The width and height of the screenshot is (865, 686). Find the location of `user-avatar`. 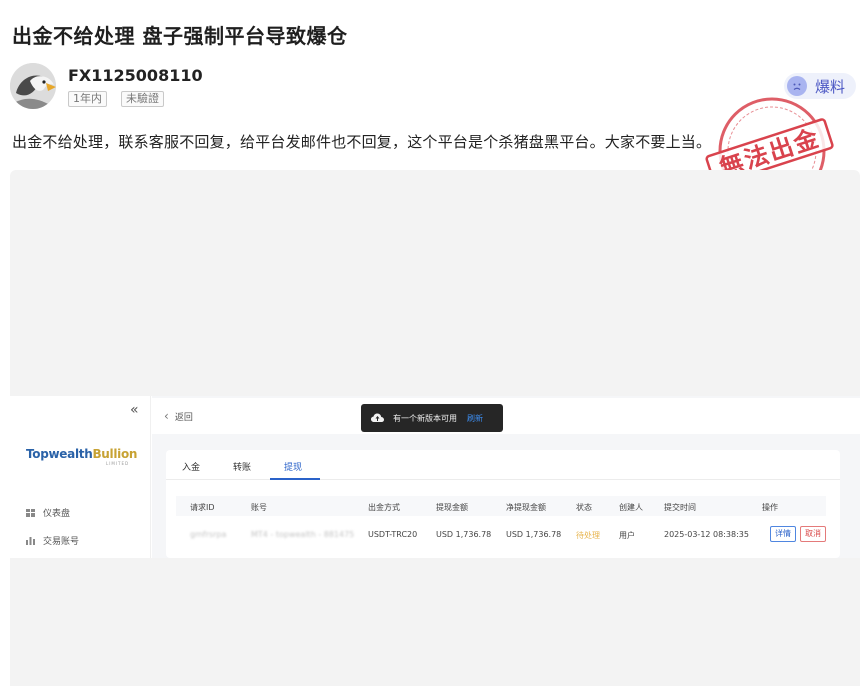

user-avatar is located at coordinates (33, 86).